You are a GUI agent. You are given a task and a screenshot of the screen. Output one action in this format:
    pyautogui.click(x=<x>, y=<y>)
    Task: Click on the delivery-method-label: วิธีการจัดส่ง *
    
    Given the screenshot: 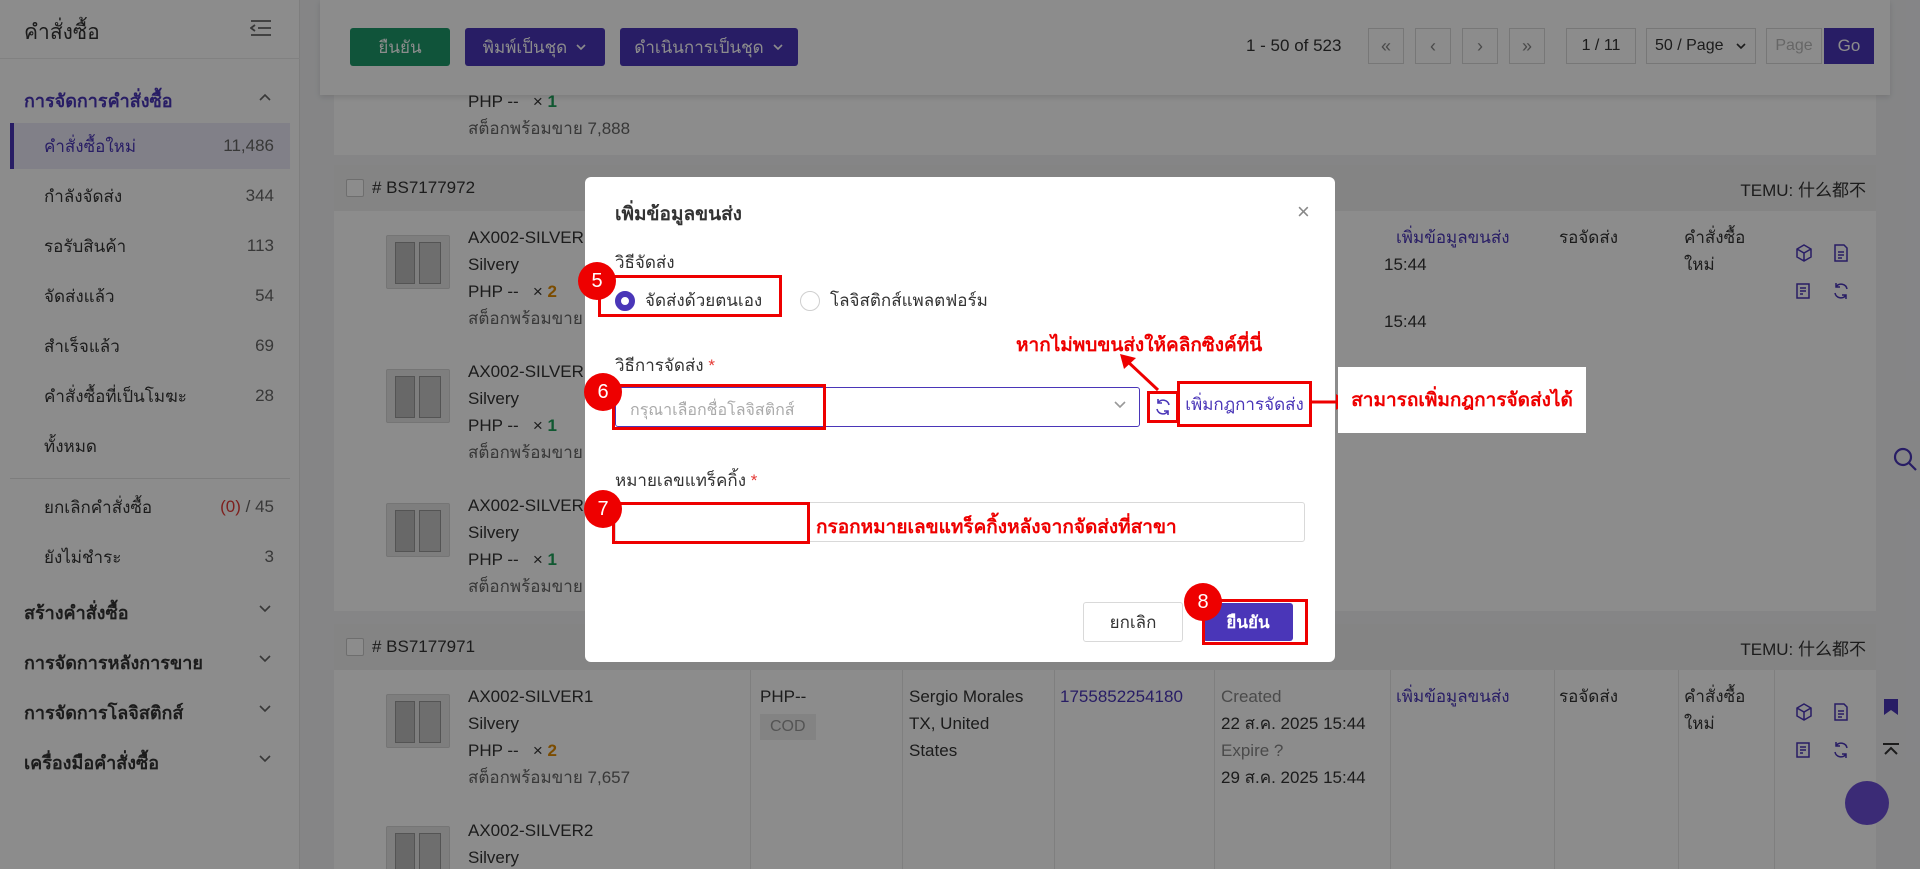 What is the action you would take?
    pyautogui.click(x=665, y=365)
    